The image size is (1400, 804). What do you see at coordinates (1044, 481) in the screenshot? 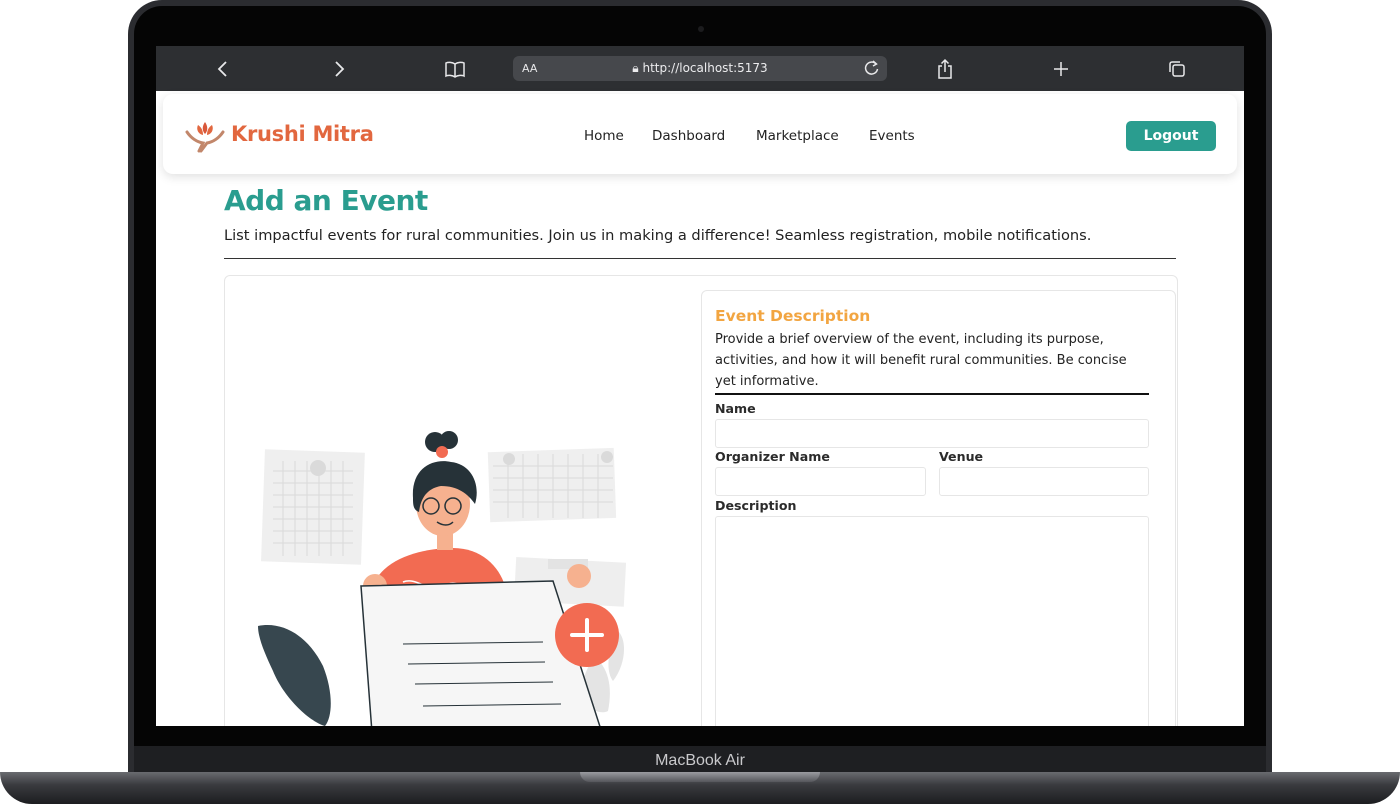
I see `venue-input` at bounding box center [1044, 481].